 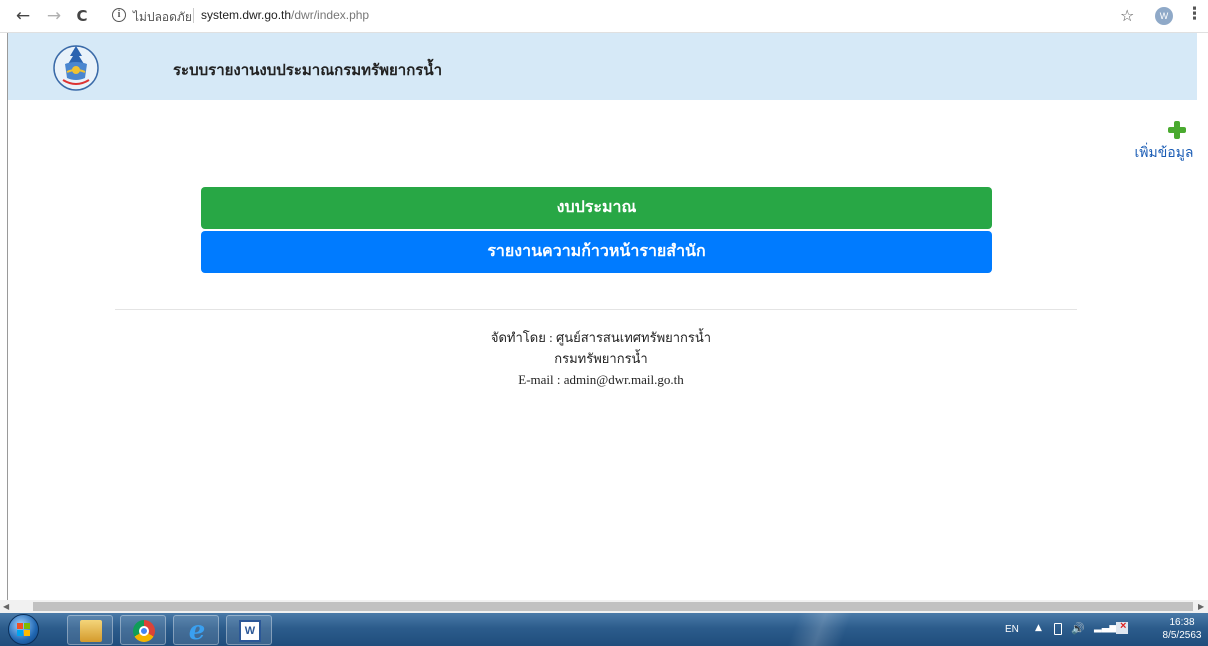 I want to click on windows-logo-icon, so click(x=24, y=630).